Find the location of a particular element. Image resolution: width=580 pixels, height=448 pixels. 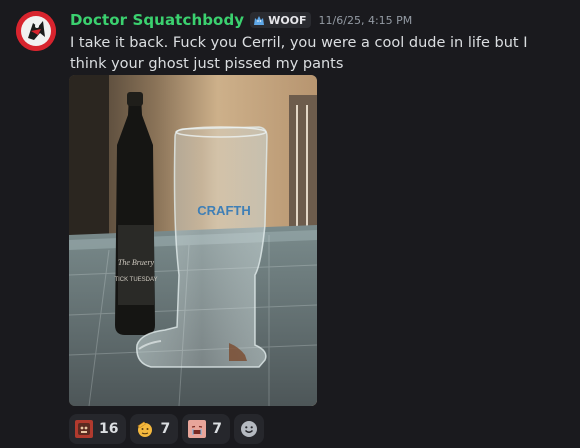

squatch-avatar-icon is located at coordinates (36, 31).